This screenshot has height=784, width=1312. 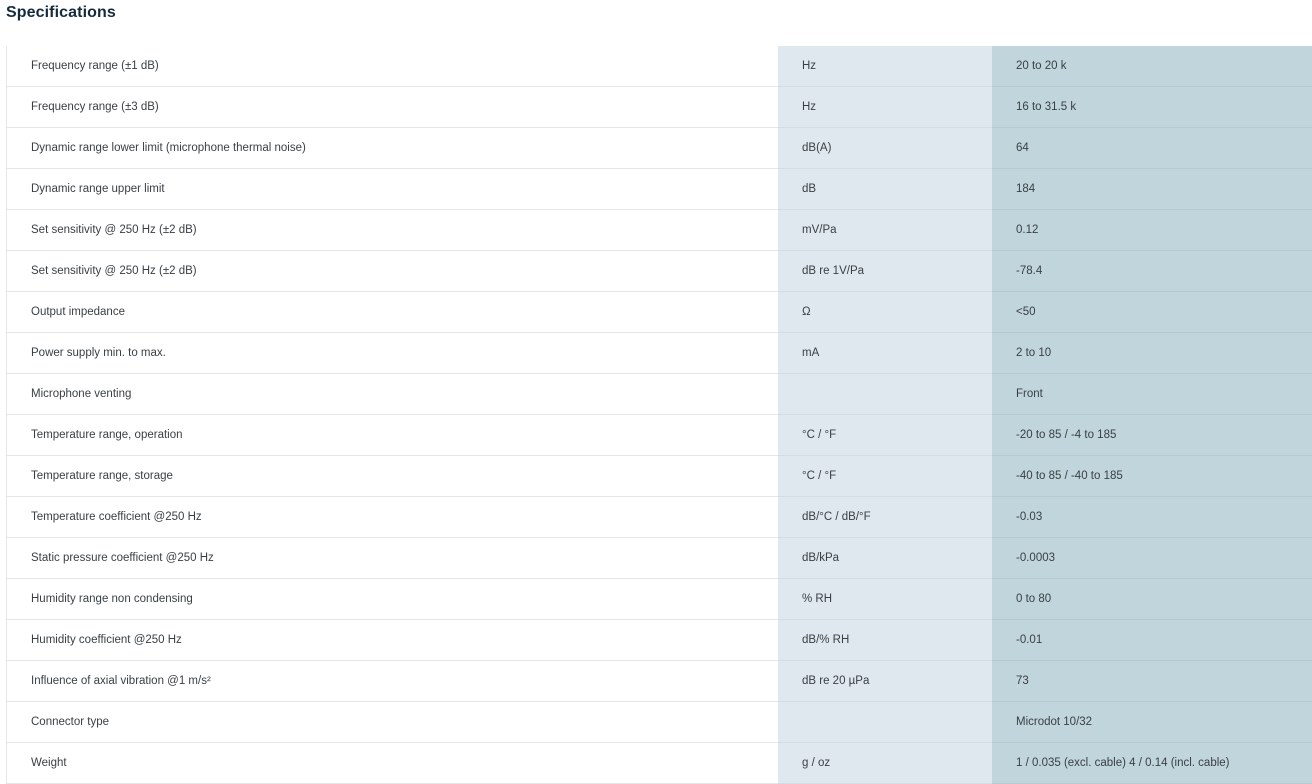 What do you see at coordinates (790, 722) in the screenshot?
I see `unit-label` at bounding box center [790, 722].